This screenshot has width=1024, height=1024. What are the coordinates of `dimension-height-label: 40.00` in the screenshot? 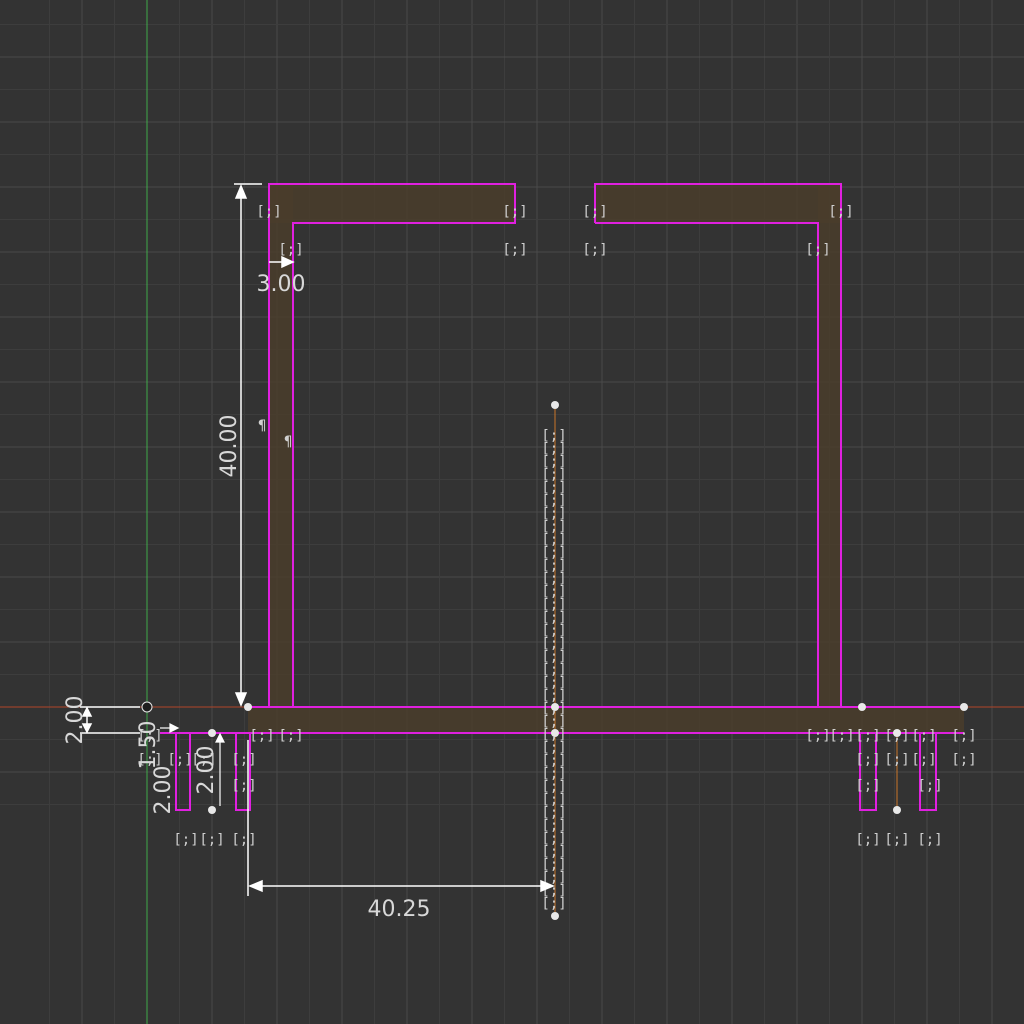 It's located at (229, 446).